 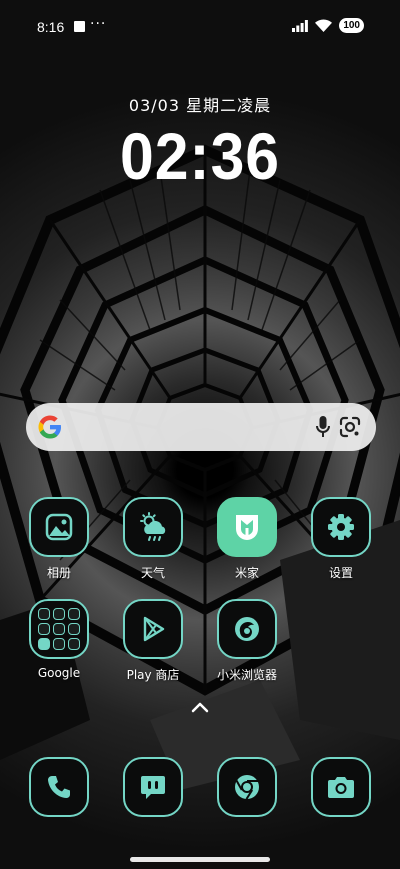 I want to click on camera-icon, so click(x=341, y=787).